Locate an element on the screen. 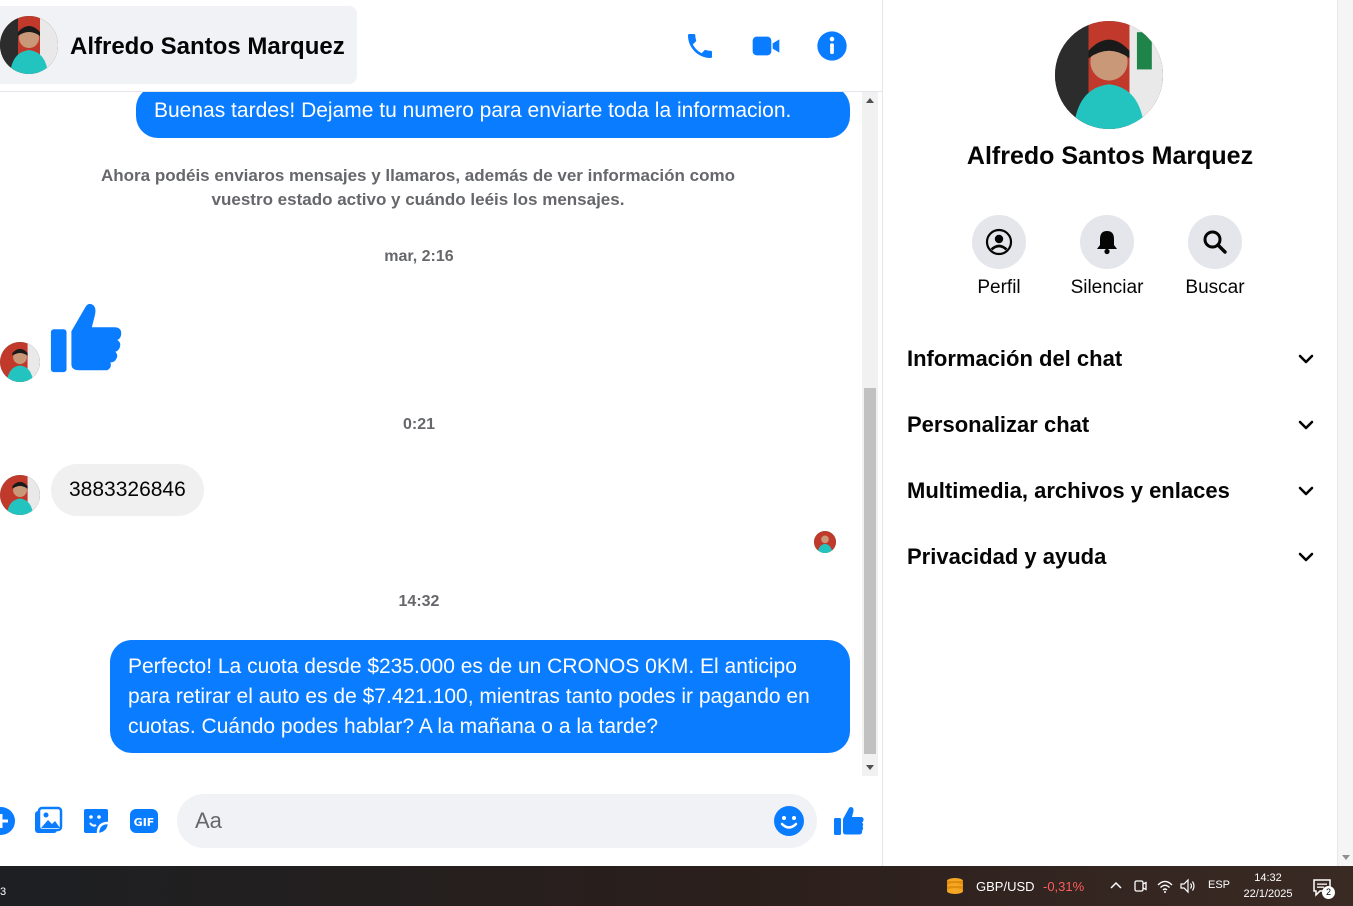  section-chat-info: Información del chat is located at coordinates (1112, 359).